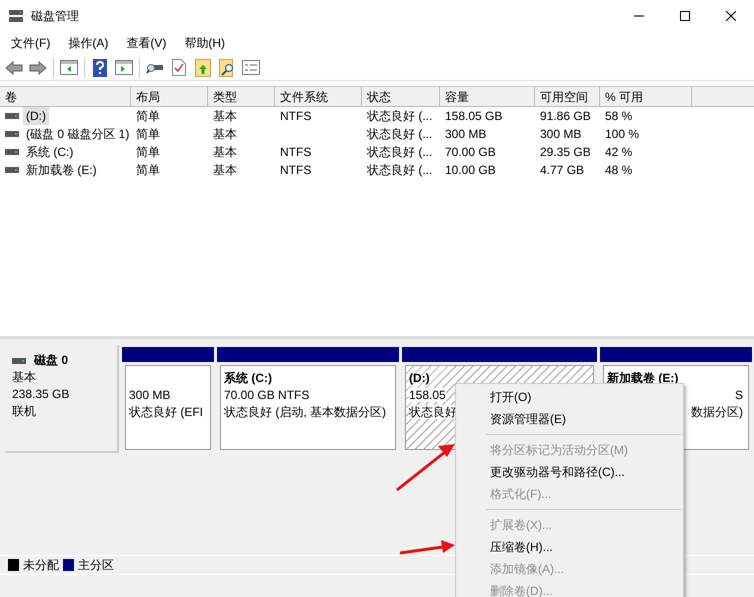 This screenshot has height=597, width=754. What do you see at coordinates (149, 395) in the screenshot?
I see `partition-info: 300 MB` at bounding box center [149, 395].